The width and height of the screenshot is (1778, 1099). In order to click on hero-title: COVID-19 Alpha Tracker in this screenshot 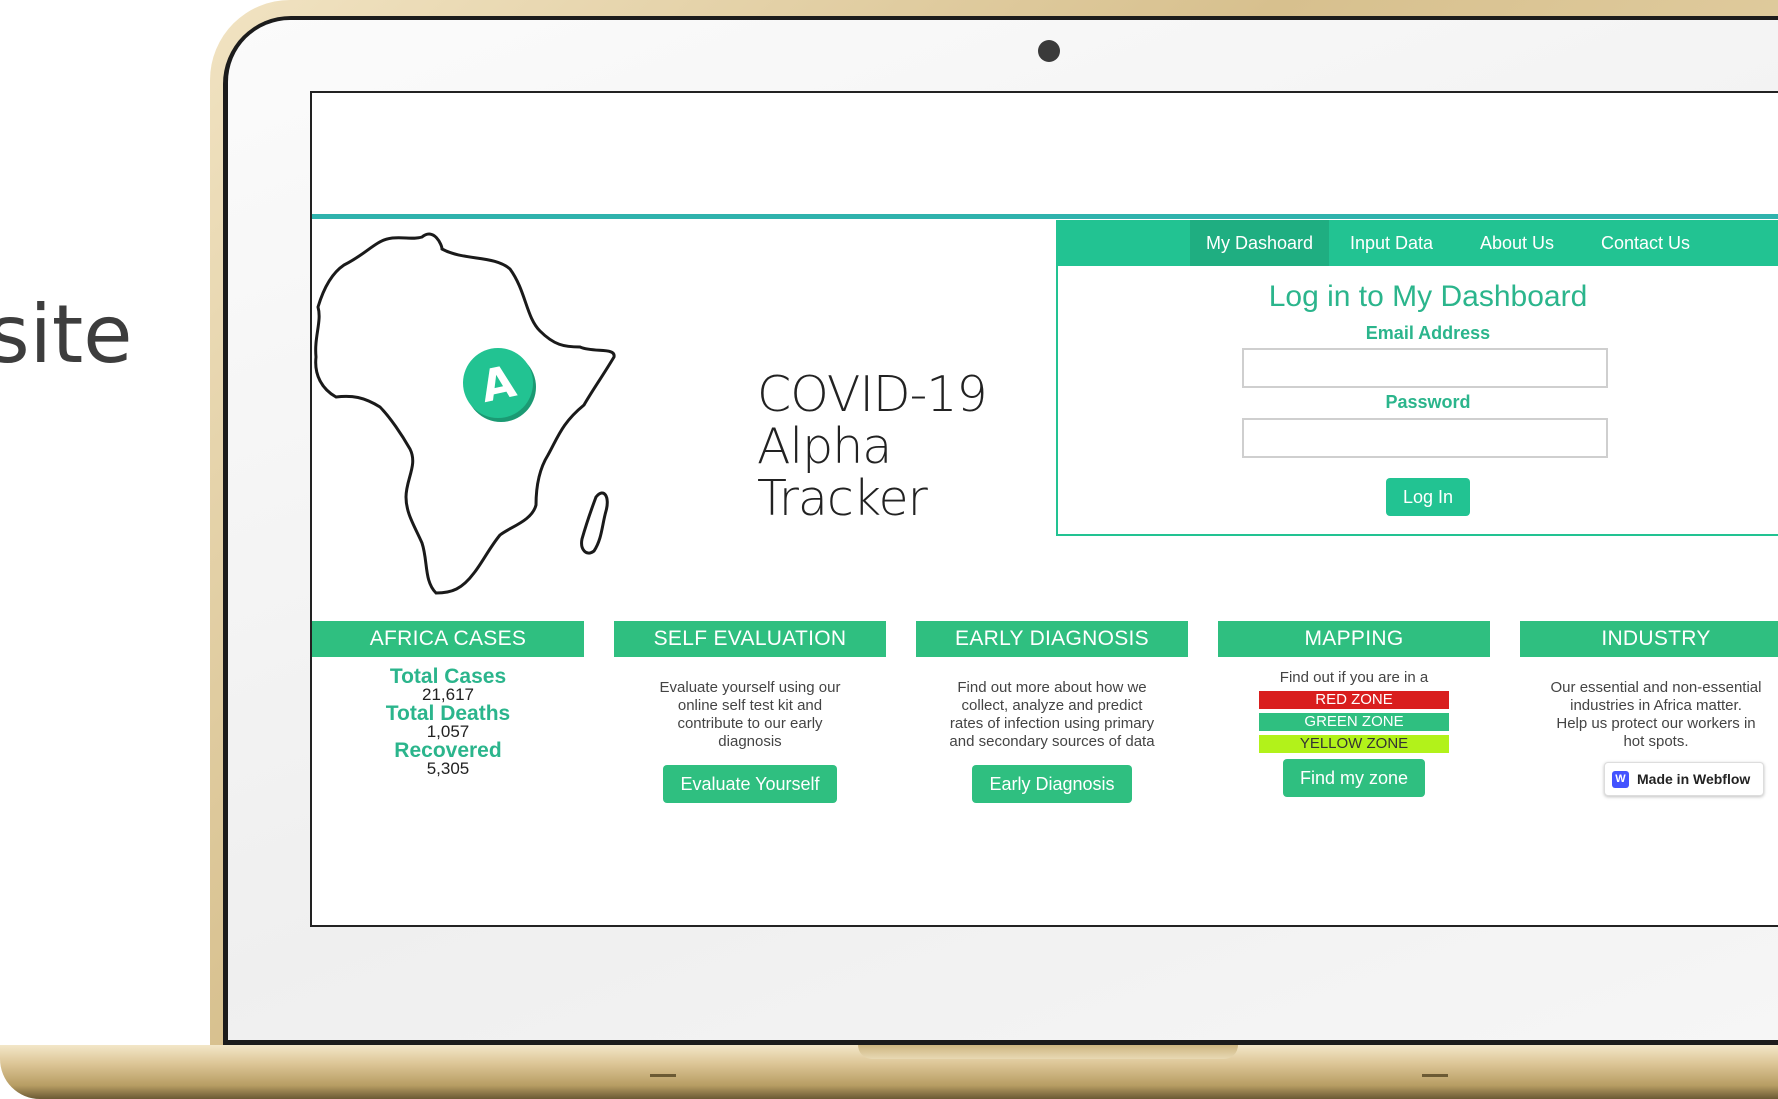, I will do `click(907, 447)`.